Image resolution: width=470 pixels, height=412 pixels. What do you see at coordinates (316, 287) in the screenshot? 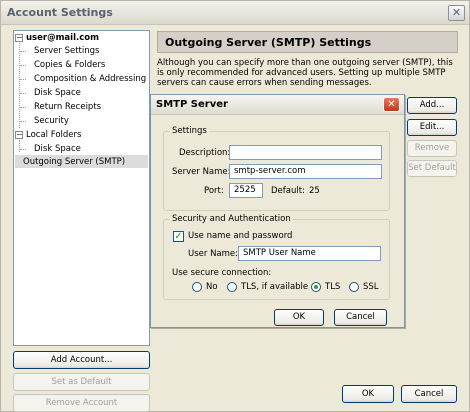
I see `radio-tls` at bounding box center [316, 287].